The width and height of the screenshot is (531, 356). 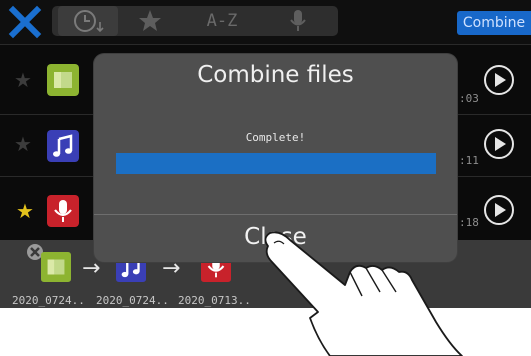 What do you see at coordinates (275, 137) in the screenshot?
I see `dialog-status: Complete!` at bounding box center [275, 137].